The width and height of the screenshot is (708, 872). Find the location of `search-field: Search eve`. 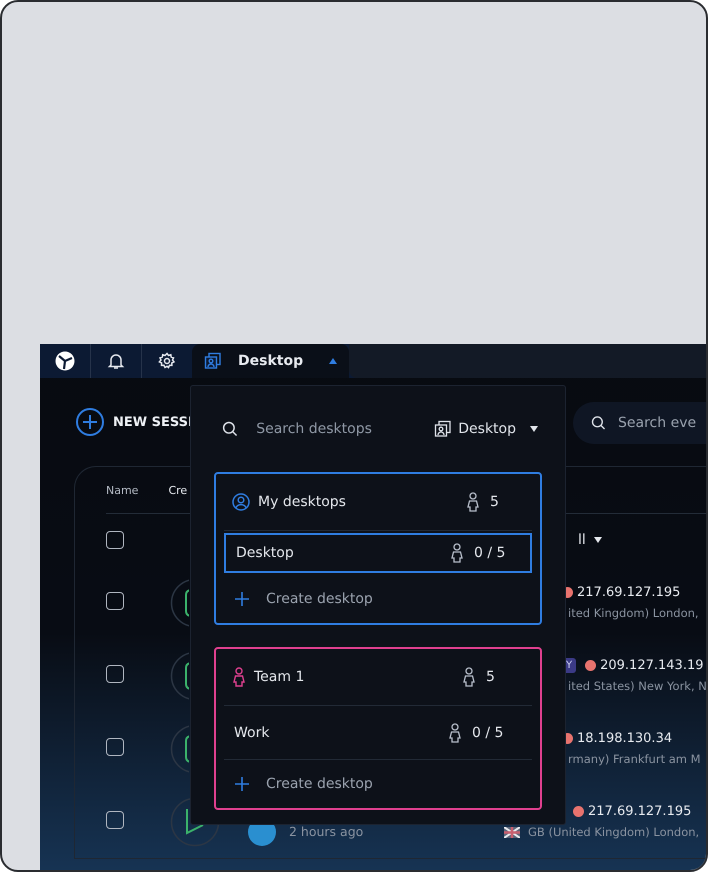

search-field: Search eve is located at coordinates (639, 423).